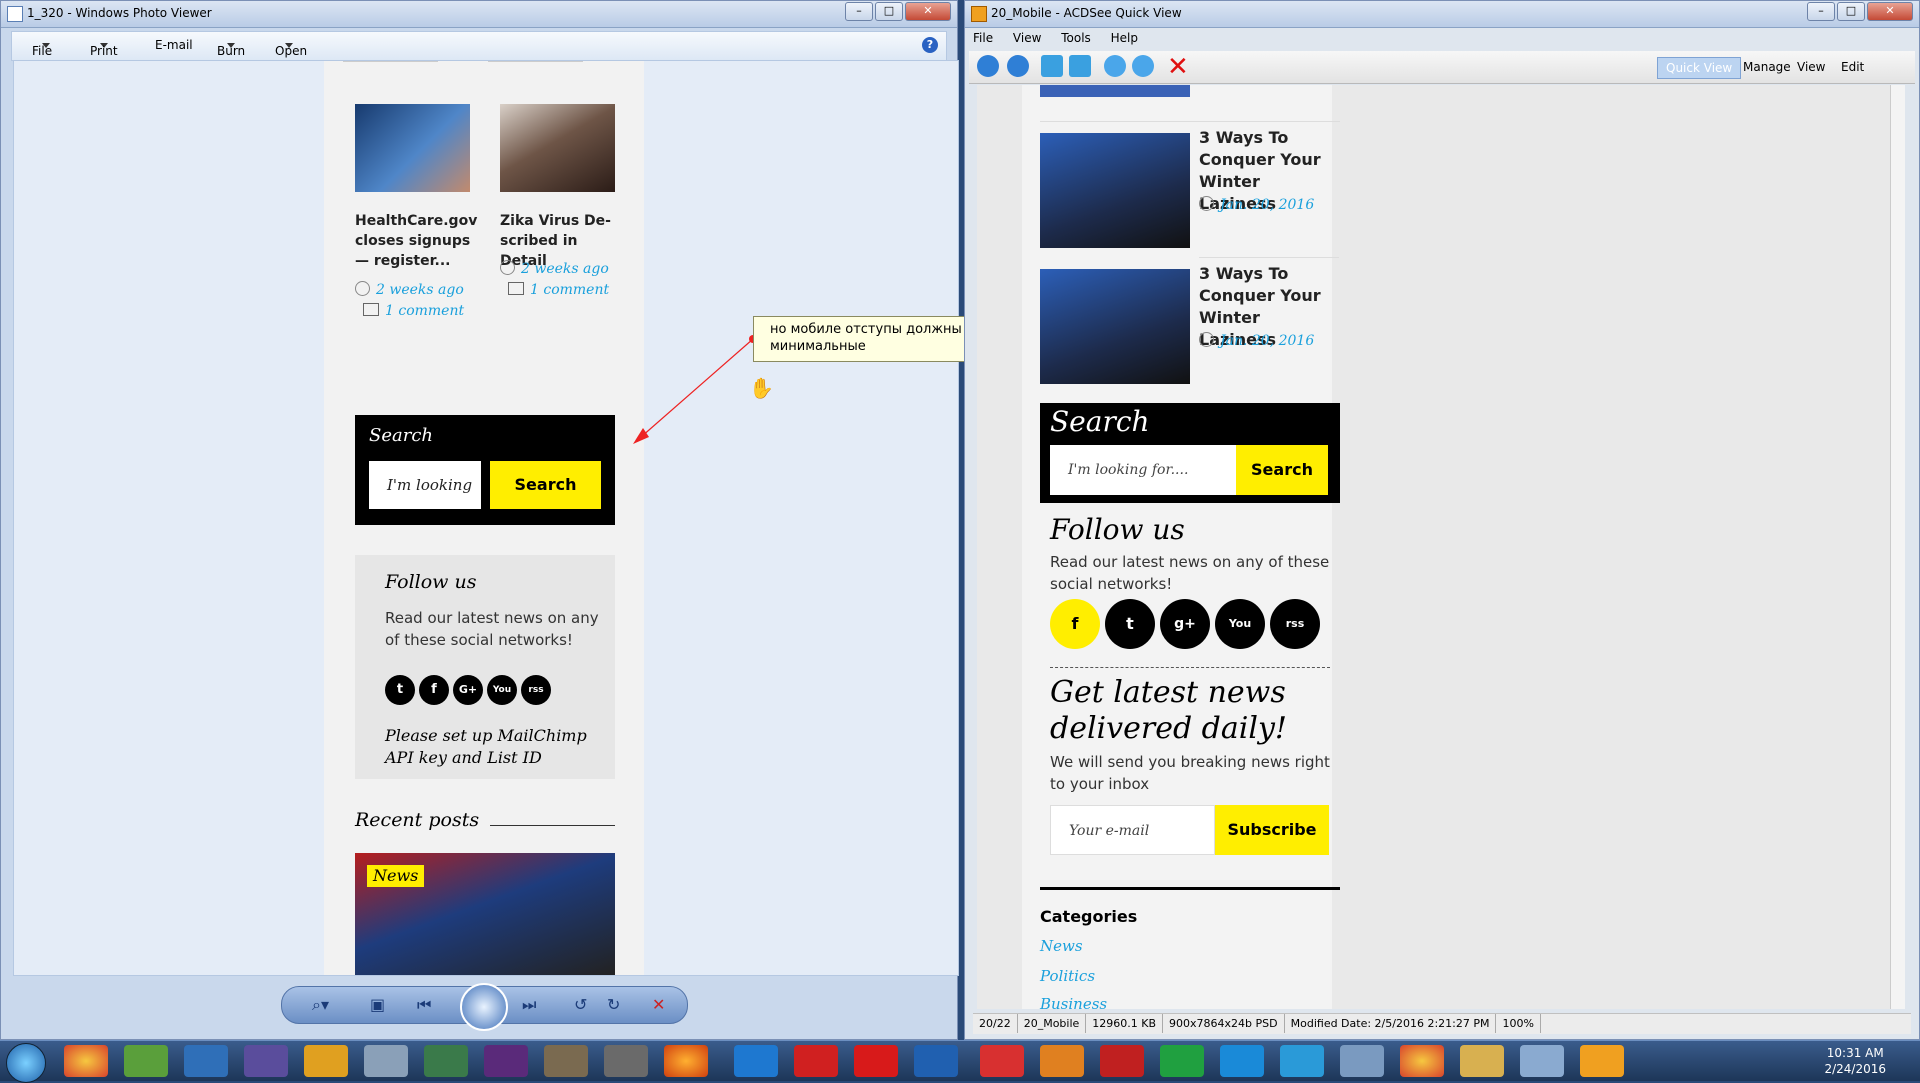  What do you see at coordinates (1002, 1061) in the screenshot?
I see `vivaldi-icon` at bounding box center [1002, 1061].